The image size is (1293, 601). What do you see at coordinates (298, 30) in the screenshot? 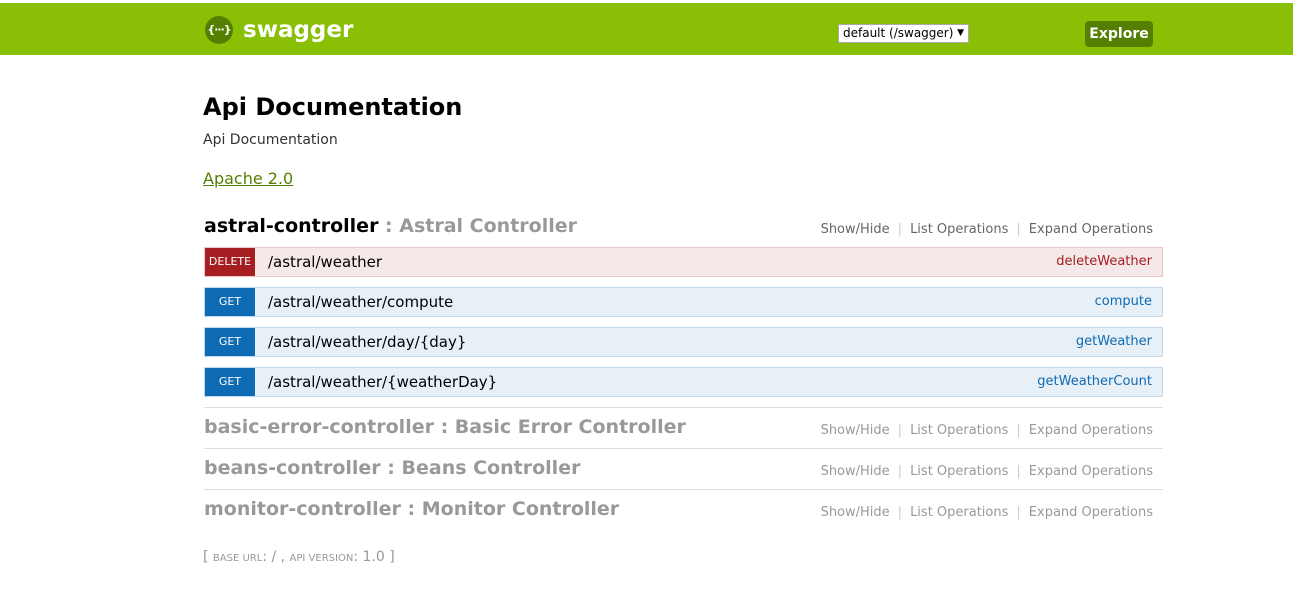
I see `brand-name: swagger` at bounding box center [298, 30].